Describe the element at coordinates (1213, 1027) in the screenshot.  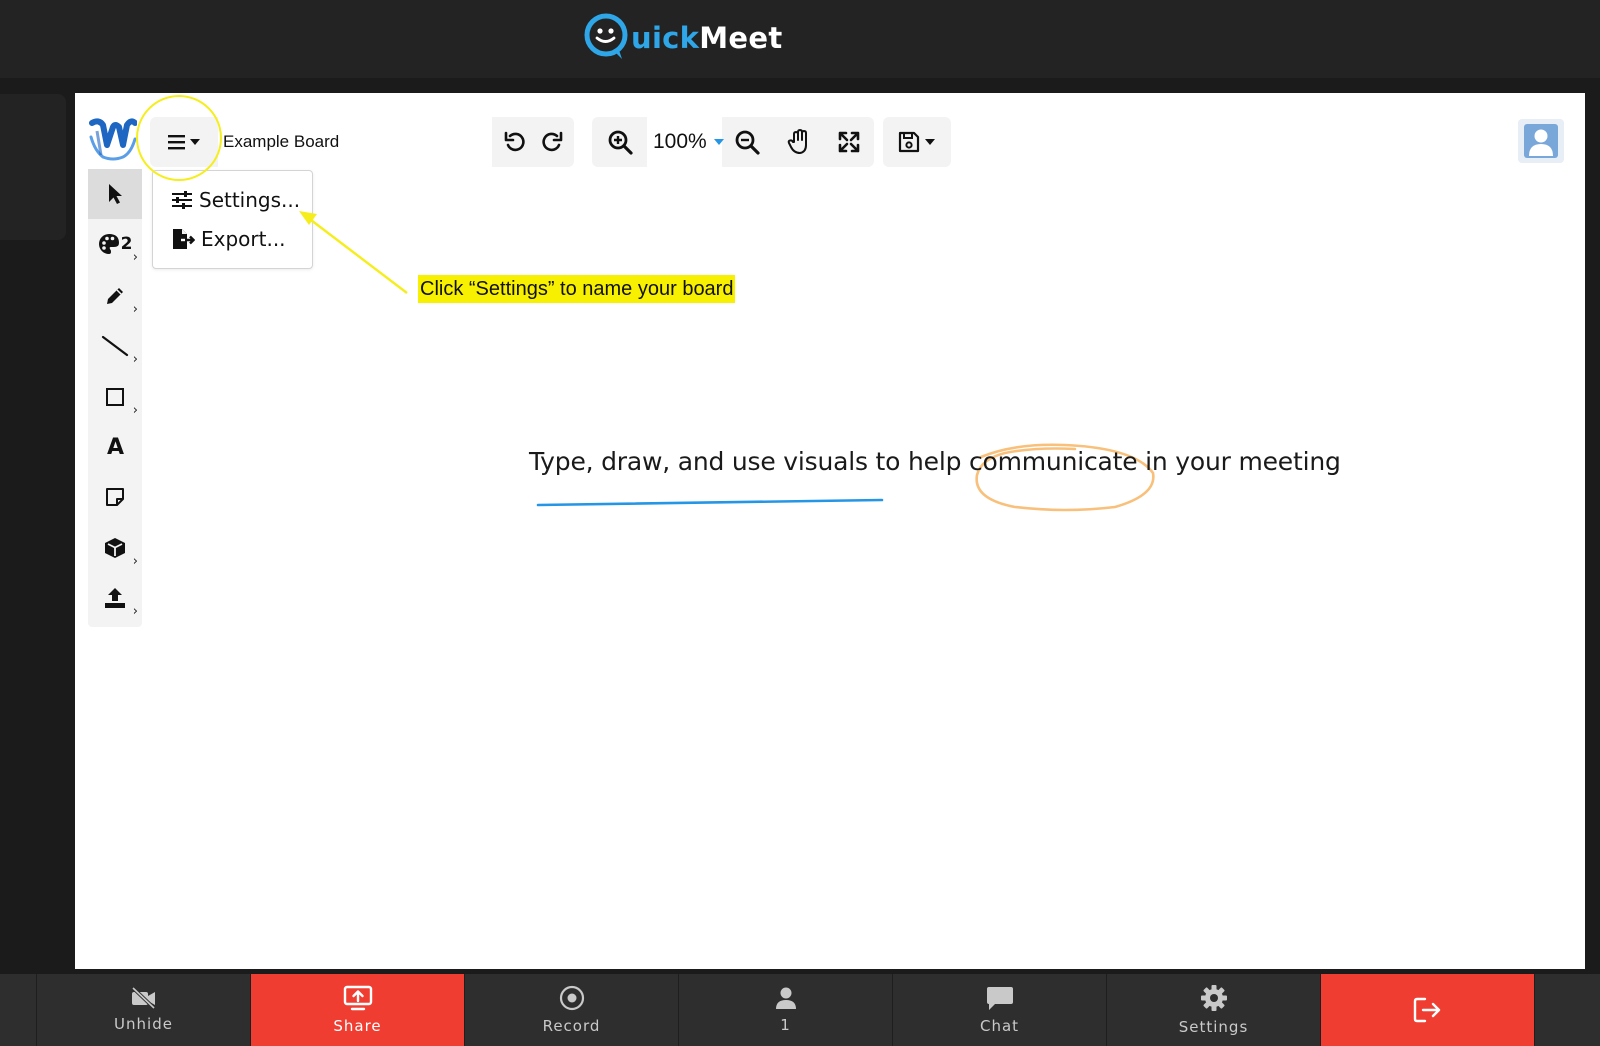
I see `settings-label: Settings` at that location.